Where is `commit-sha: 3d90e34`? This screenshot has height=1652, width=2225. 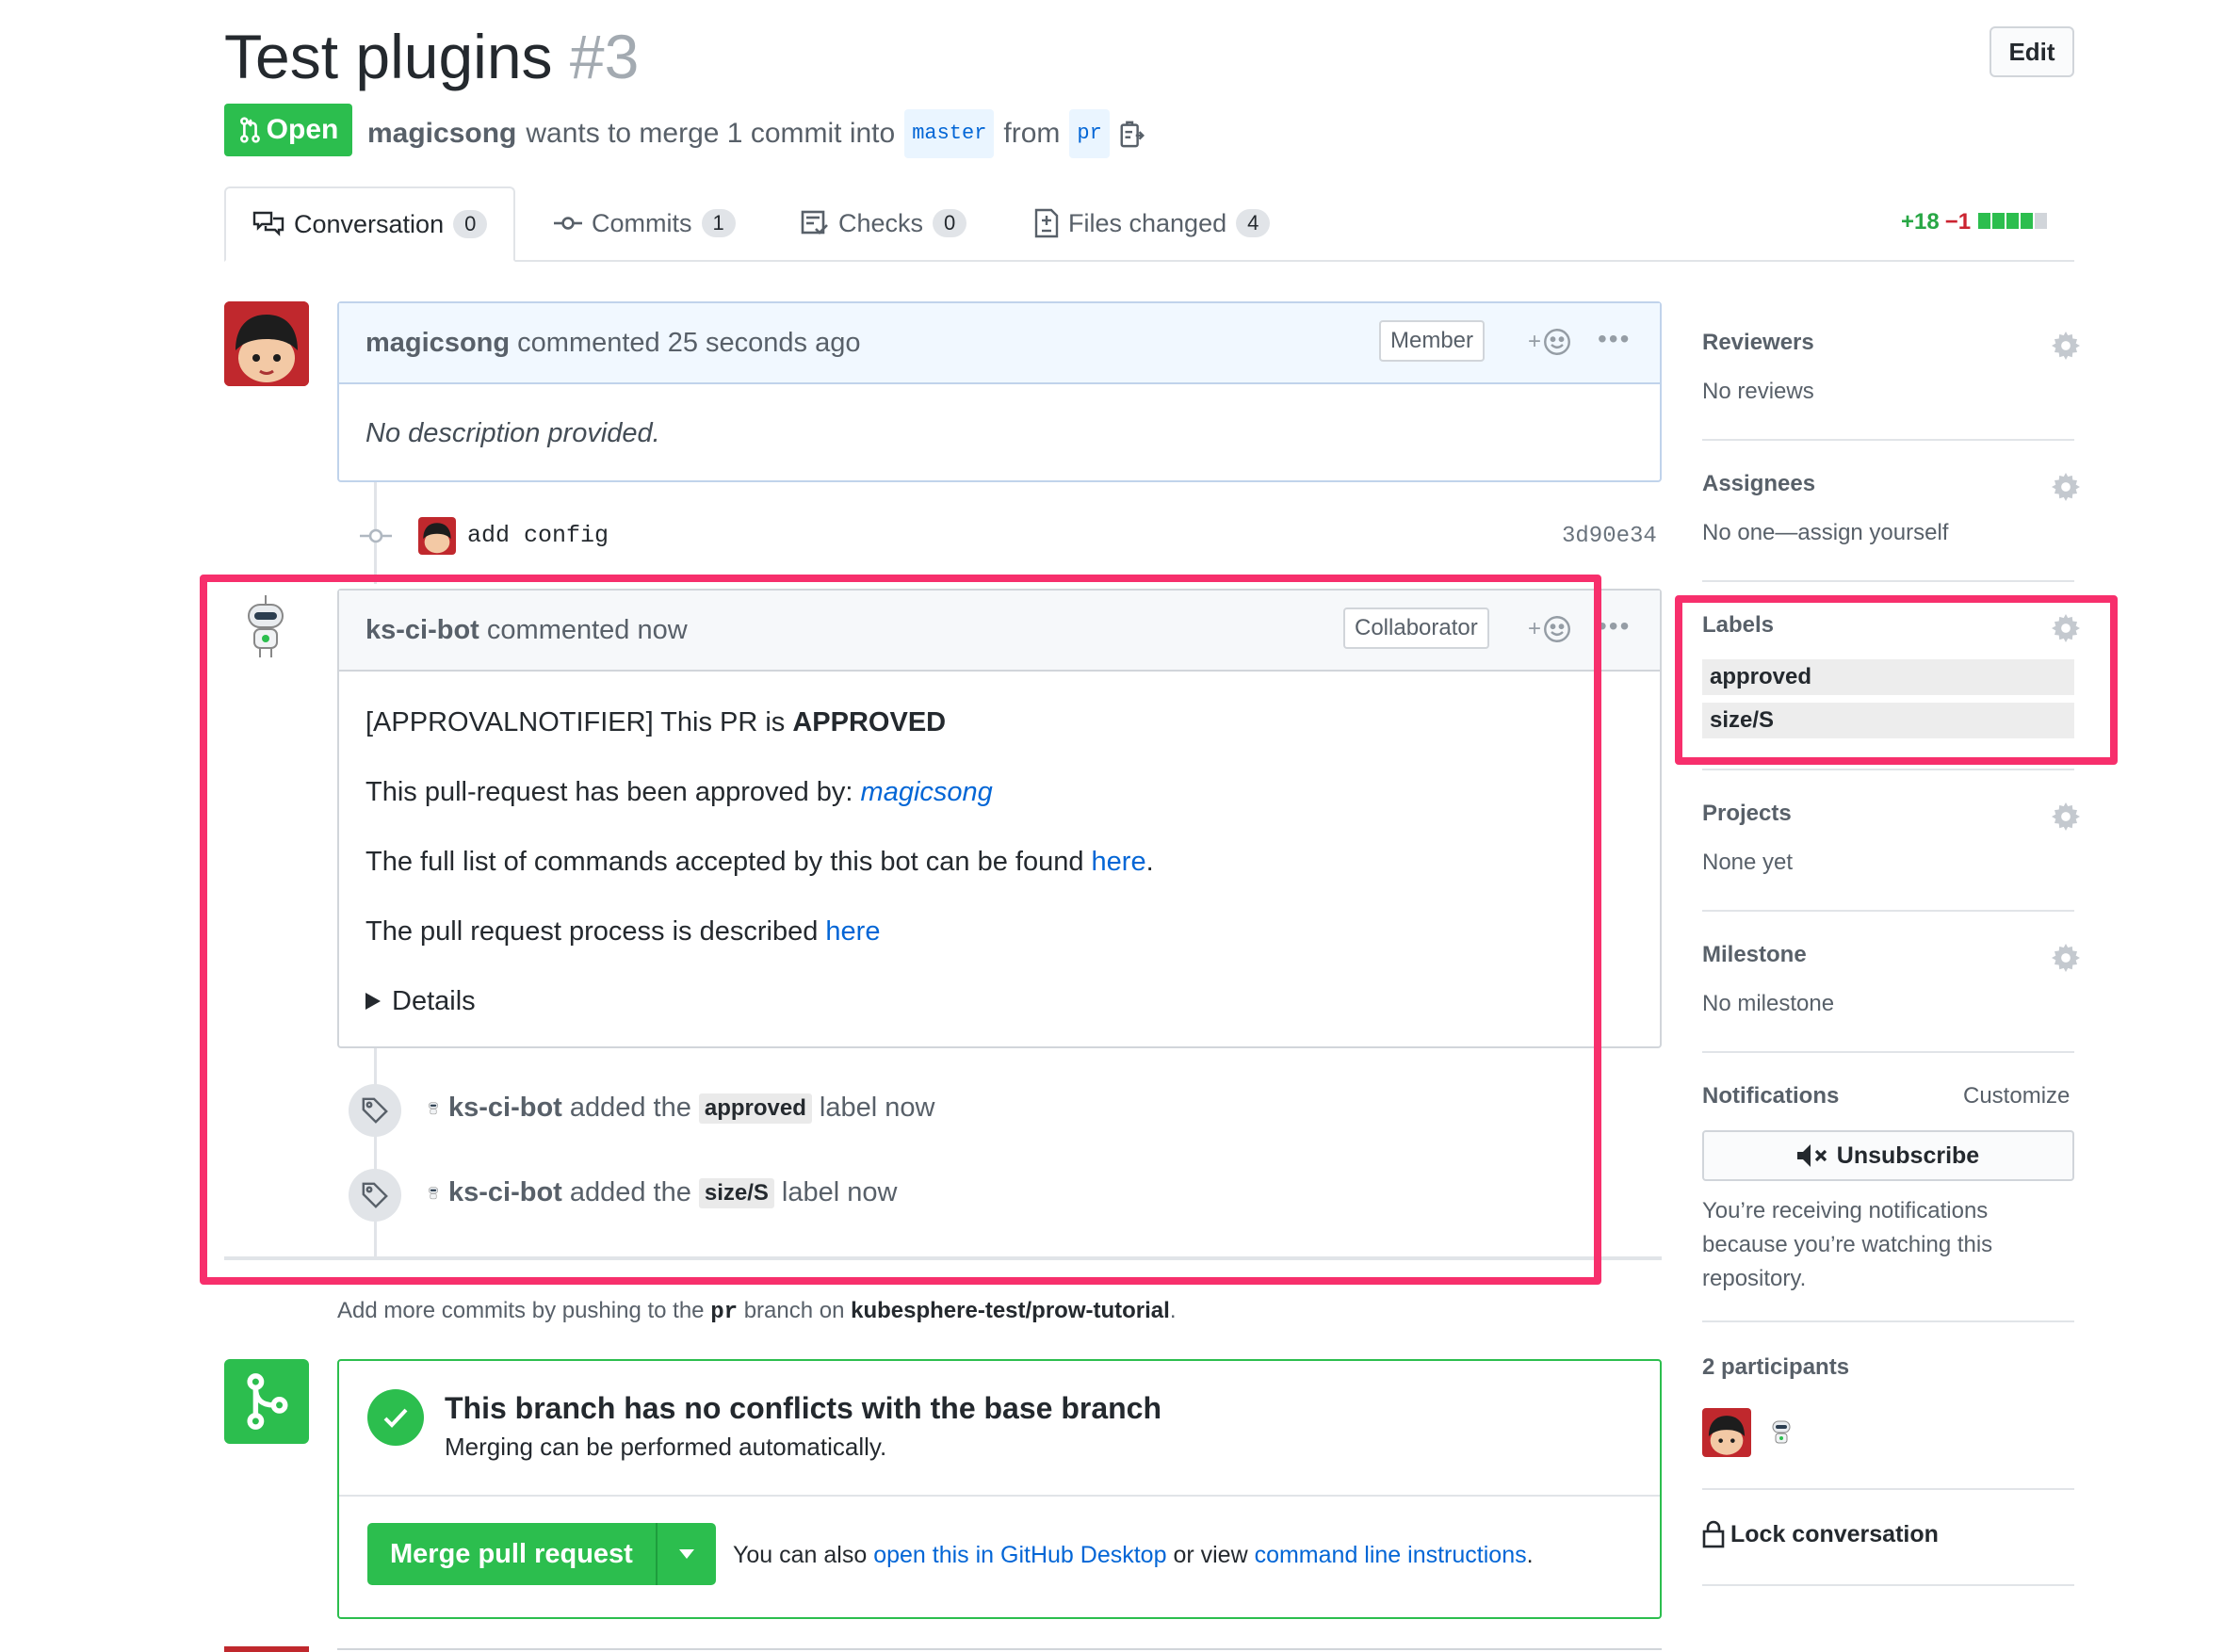 commit-sha: 3d90e34 is located at coordinates (1609, 536).